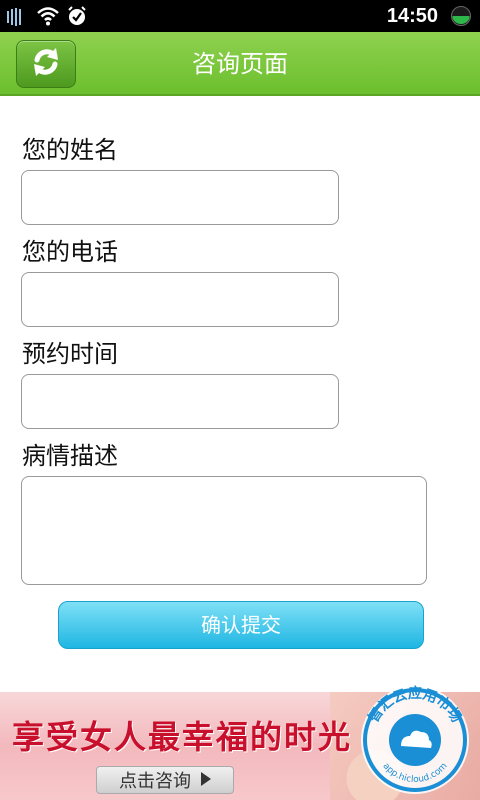  I want to click on name-label: 您的姓名, so click(70, 150).